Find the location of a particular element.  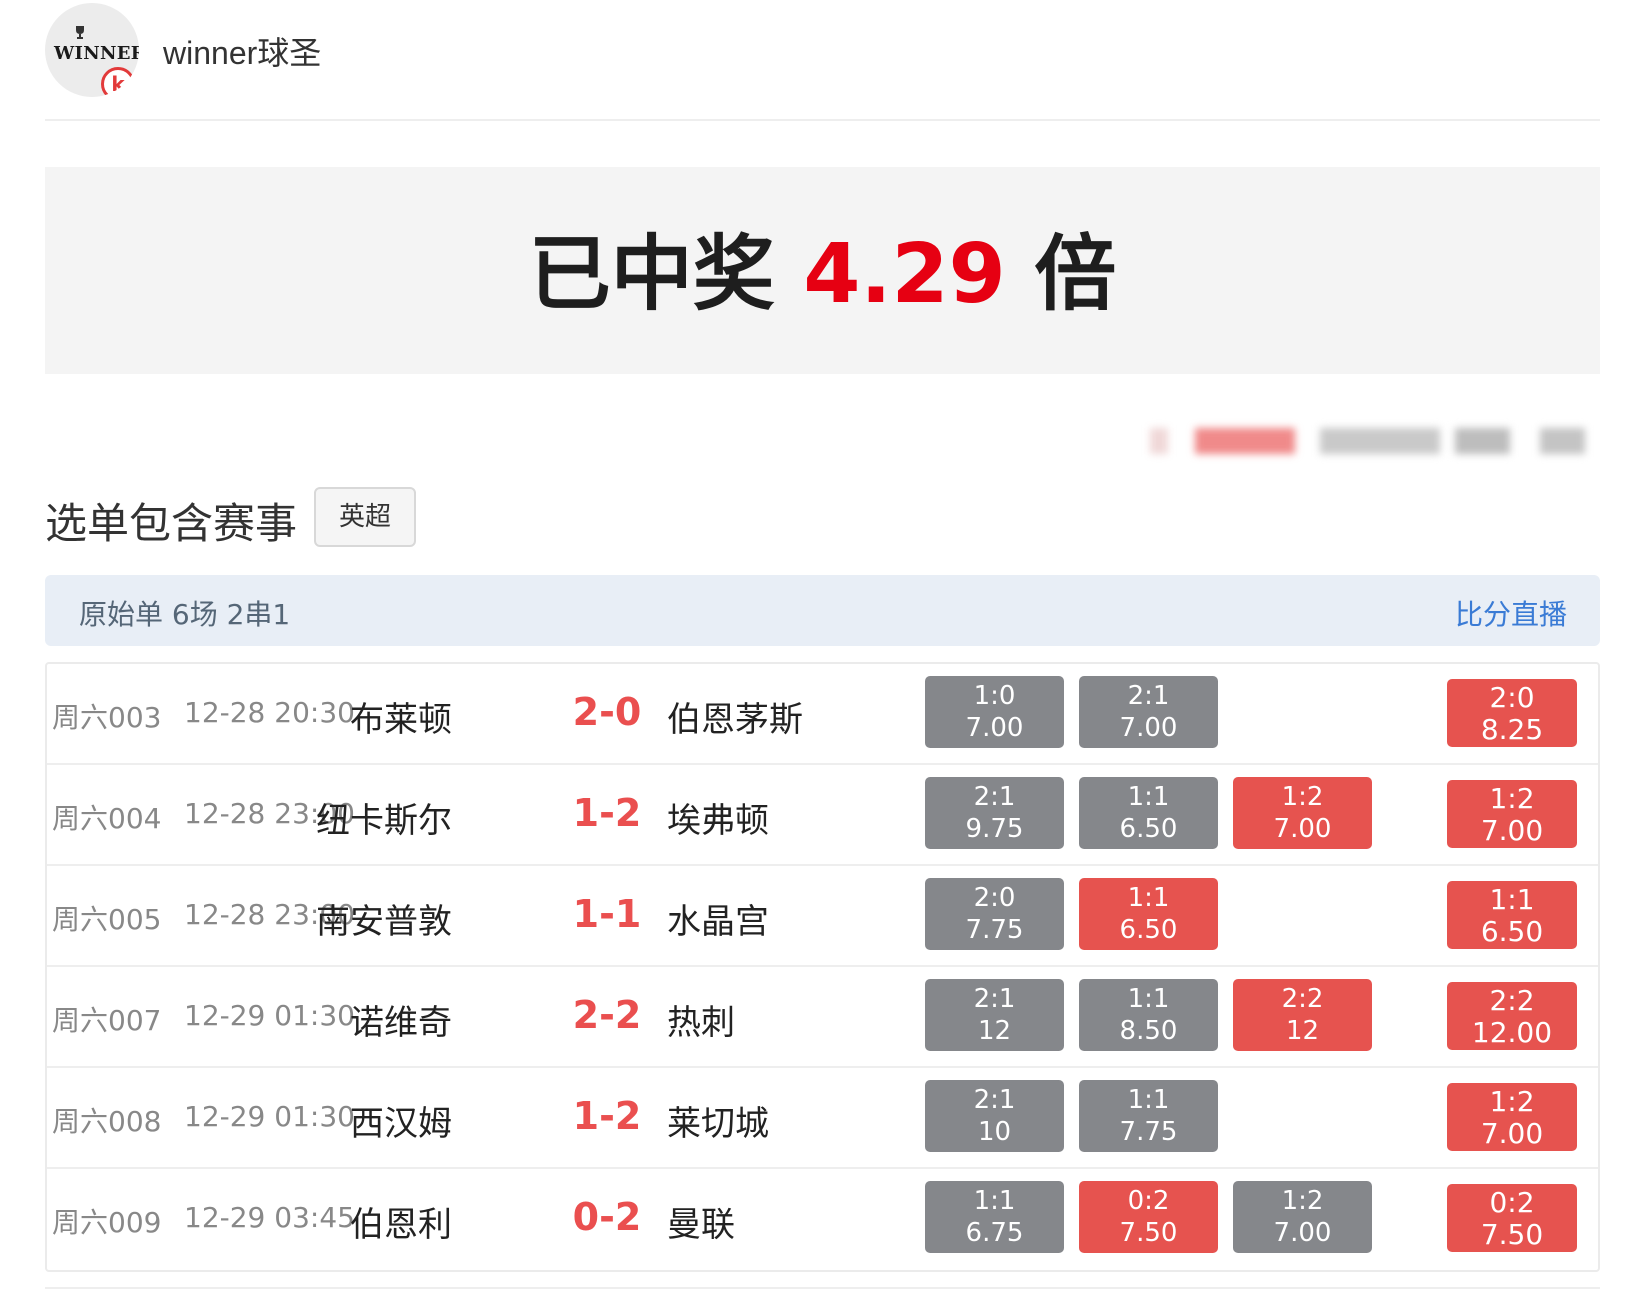

pick-option: 2:1 12 is located at coordinates (994, 1015).